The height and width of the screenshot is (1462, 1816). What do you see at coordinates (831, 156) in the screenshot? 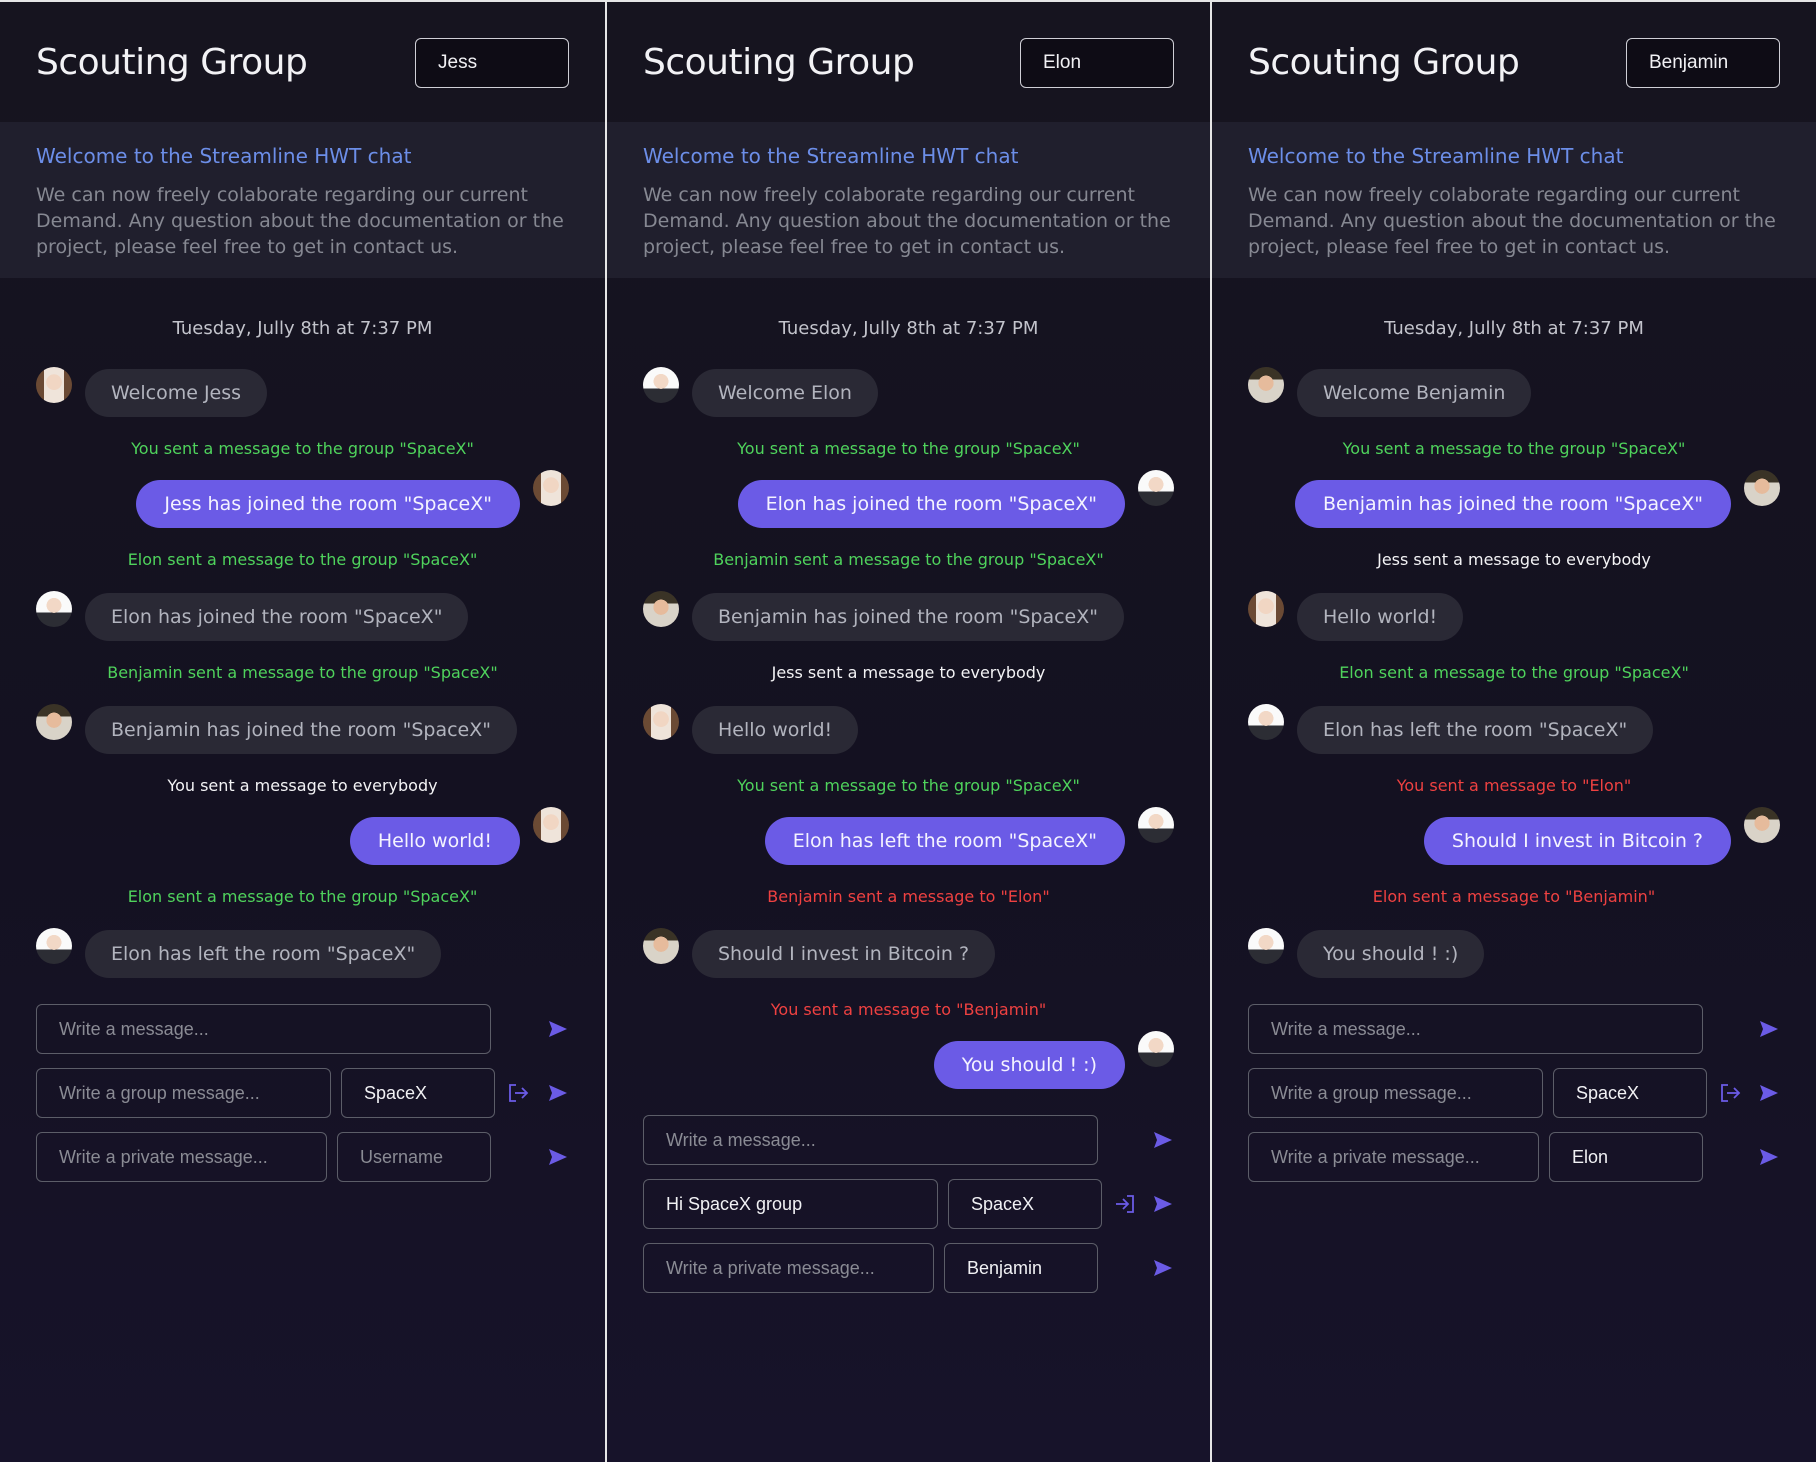
I see `welcome-title: Welcome to the Streamline HWT chat` at bounding box center [831, 156].